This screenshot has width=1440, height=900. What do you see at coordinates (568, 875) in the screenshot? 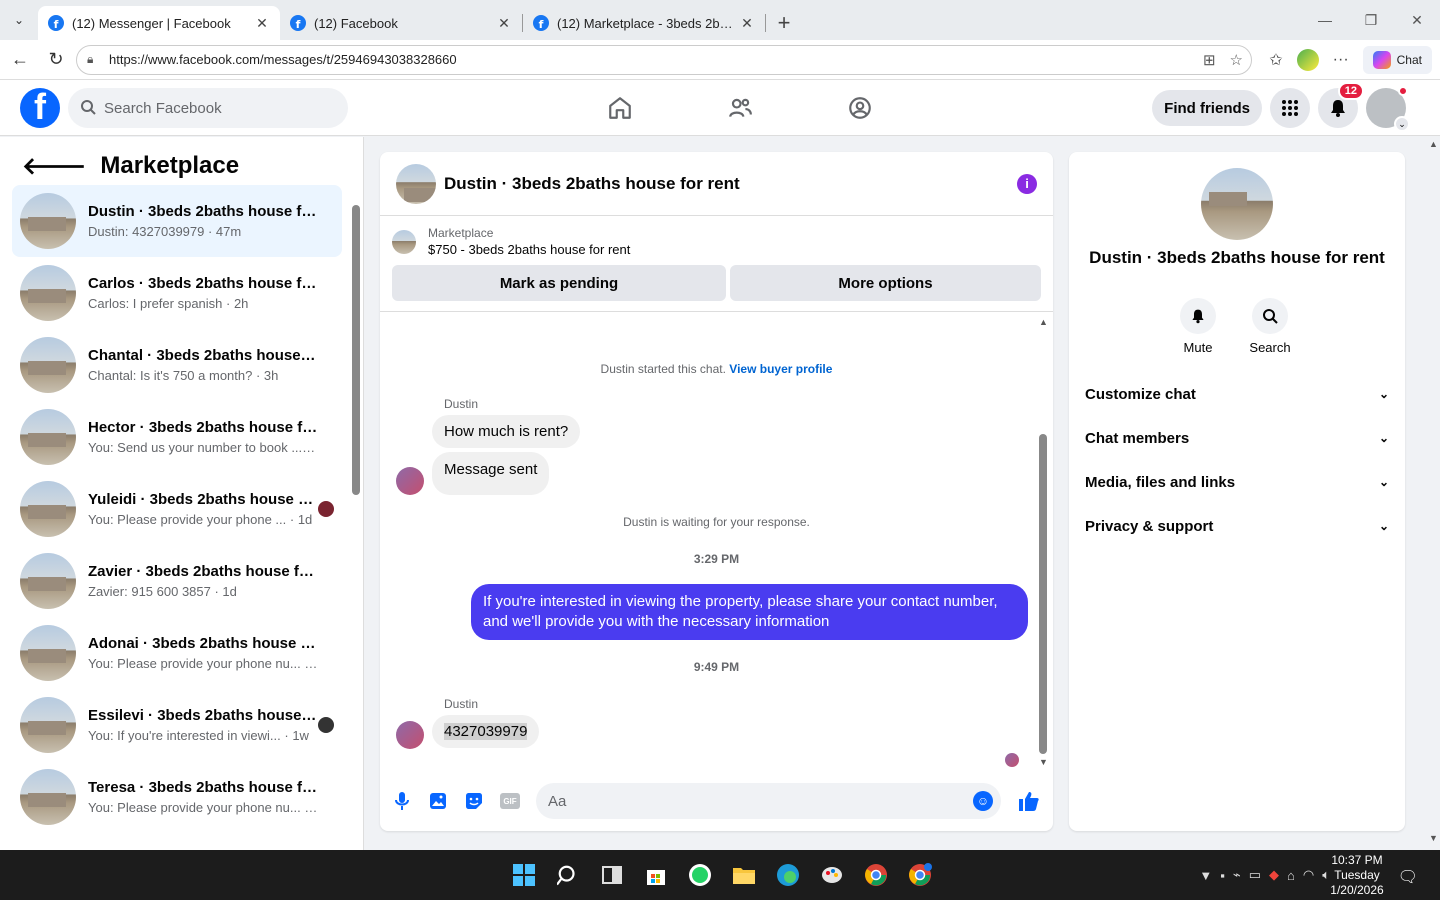
I see `search-icon` at bounding box center [568, 875].